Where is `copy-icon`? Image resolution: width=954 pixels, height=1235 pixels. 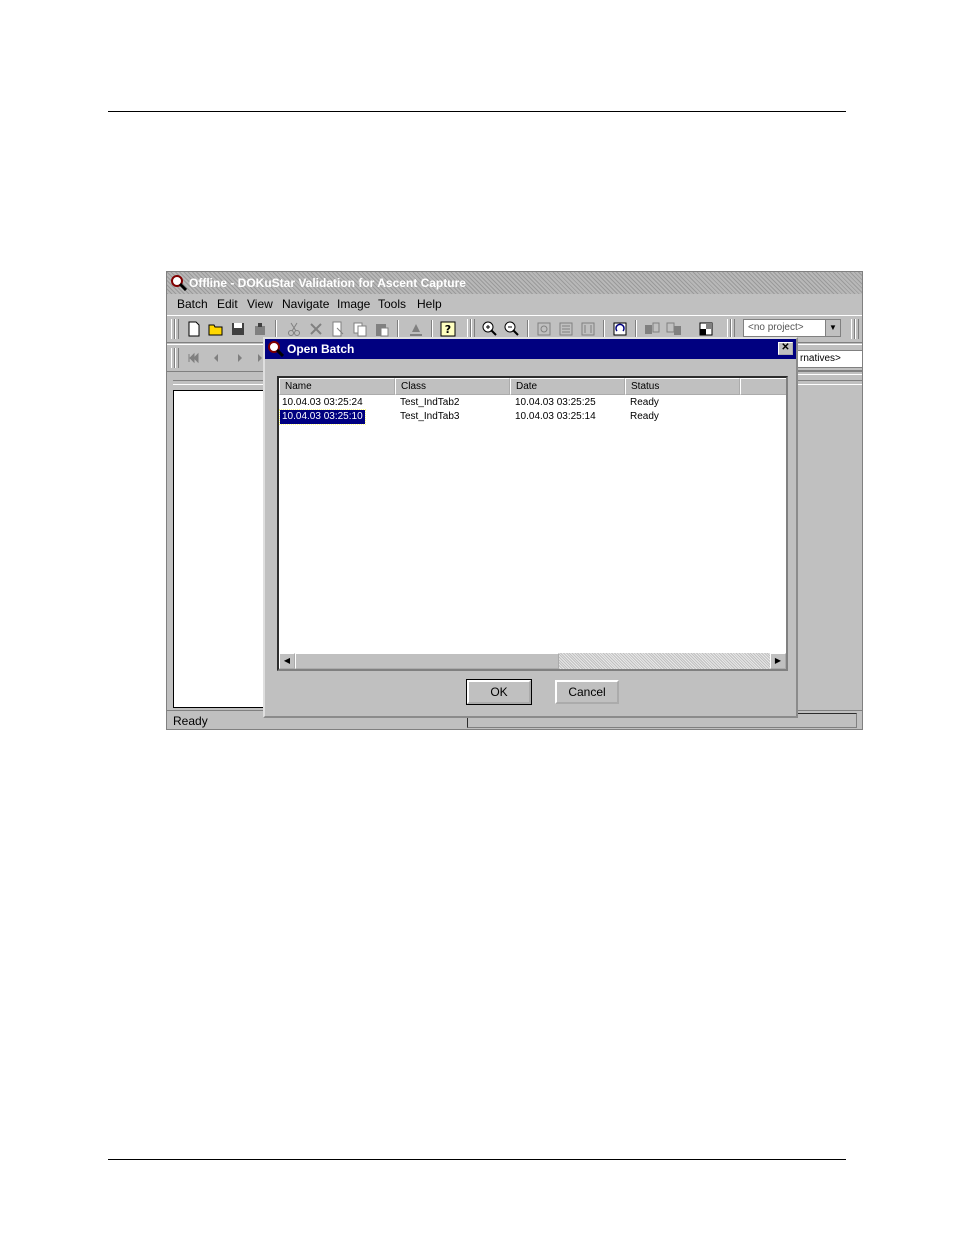 copy-icon is located at coordinates (360, 329).